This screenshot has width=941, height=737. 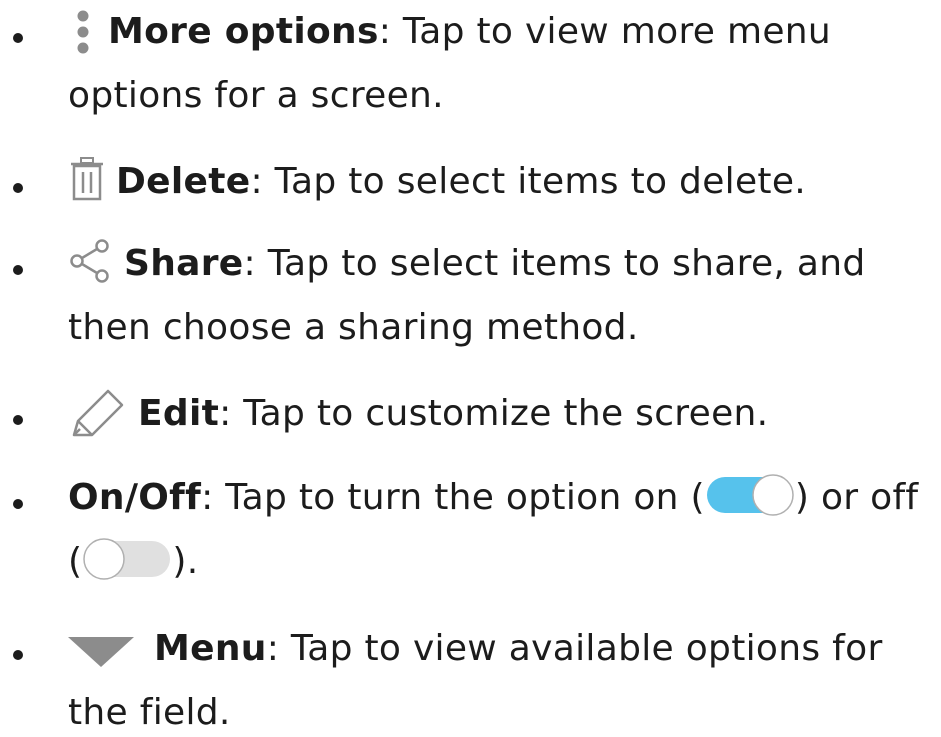 What do you see at coordinates (101, 646) in the screenshot?
I see `menu-icon` at bounding box center [101, 646].